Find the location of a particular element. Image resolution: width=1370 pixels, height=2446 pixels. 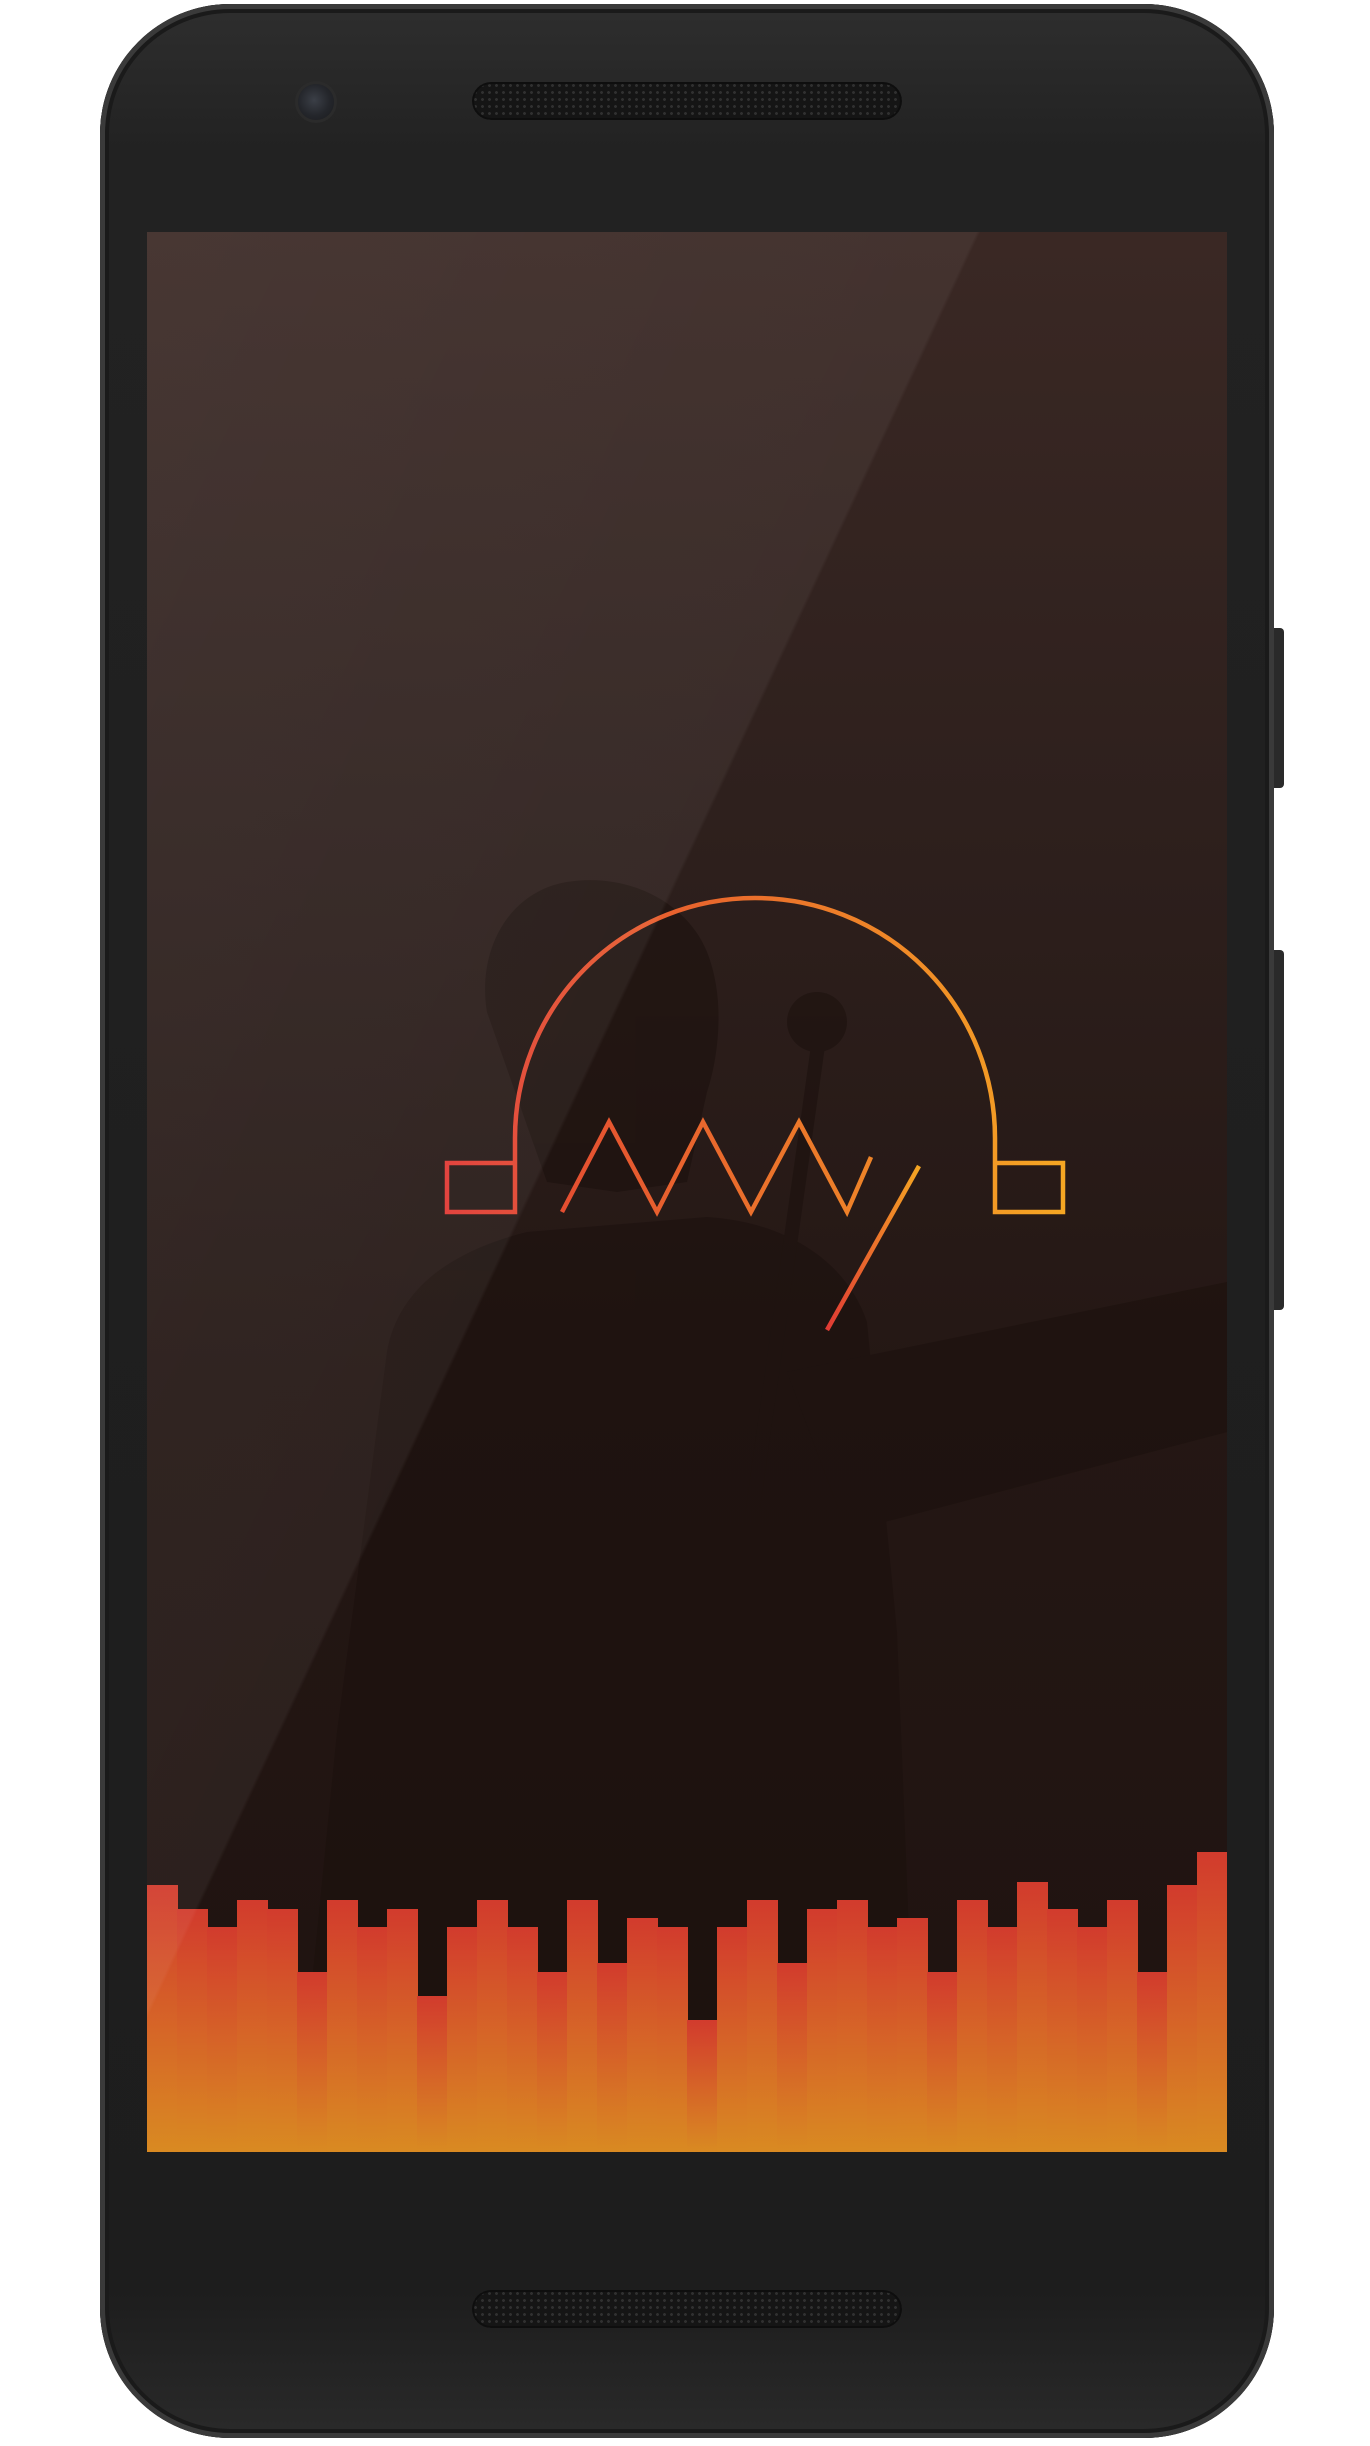

front-camera-icon is located at coordinates (316, 102).